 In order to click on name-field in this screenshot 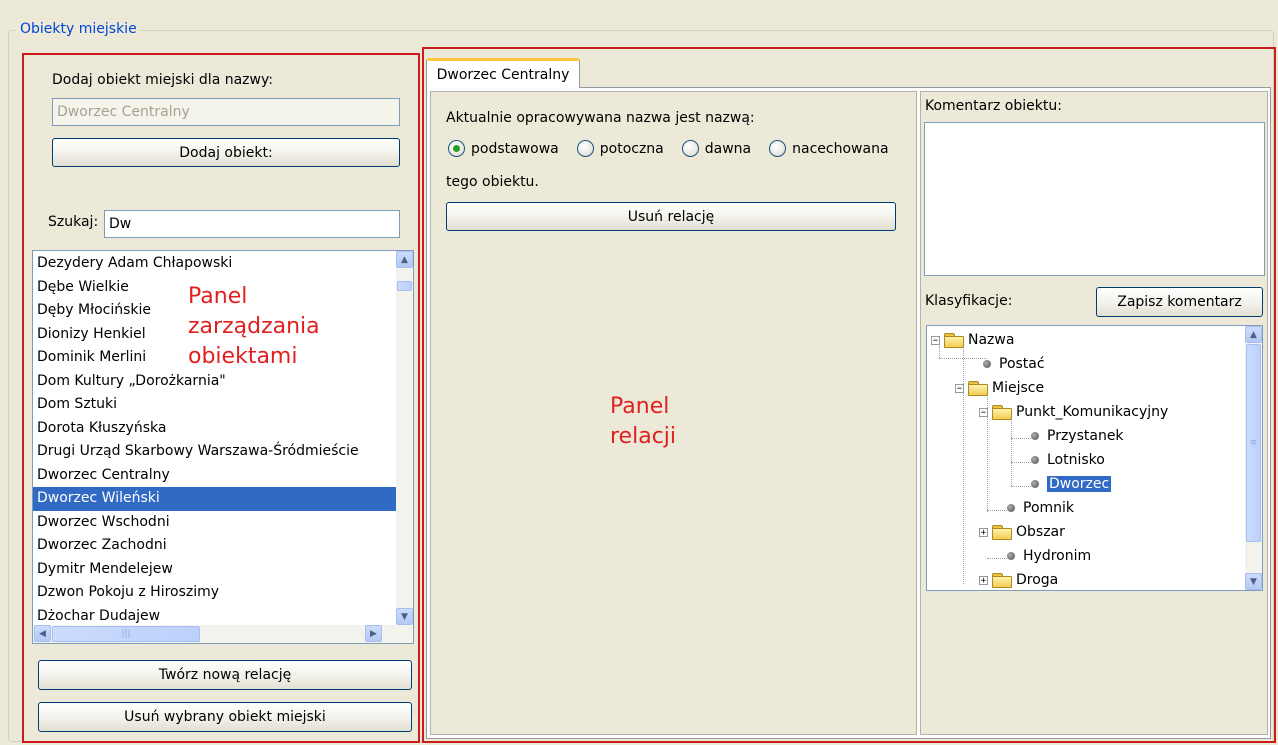, I will do `click(226, 112)`.